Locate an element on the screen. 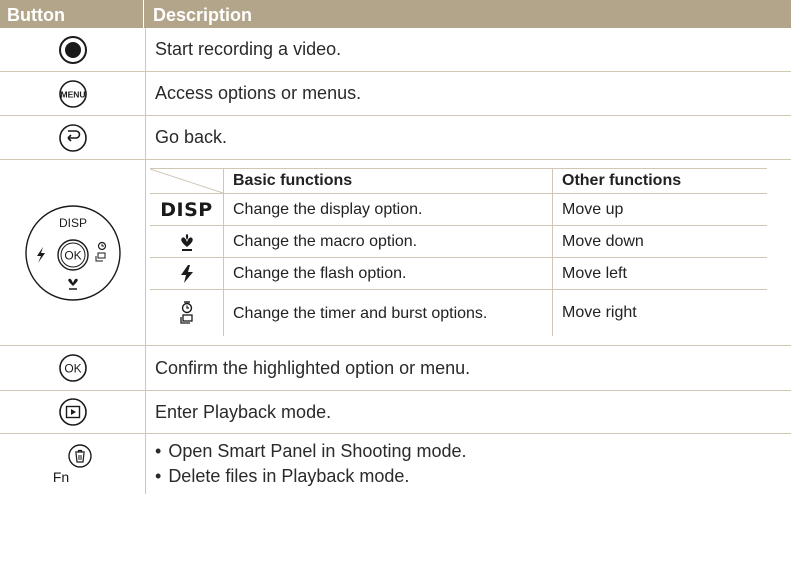 This screenshot has width=791, height=564. subtable-row: Change the macro option. Move down is located at coordinates (458, 242).